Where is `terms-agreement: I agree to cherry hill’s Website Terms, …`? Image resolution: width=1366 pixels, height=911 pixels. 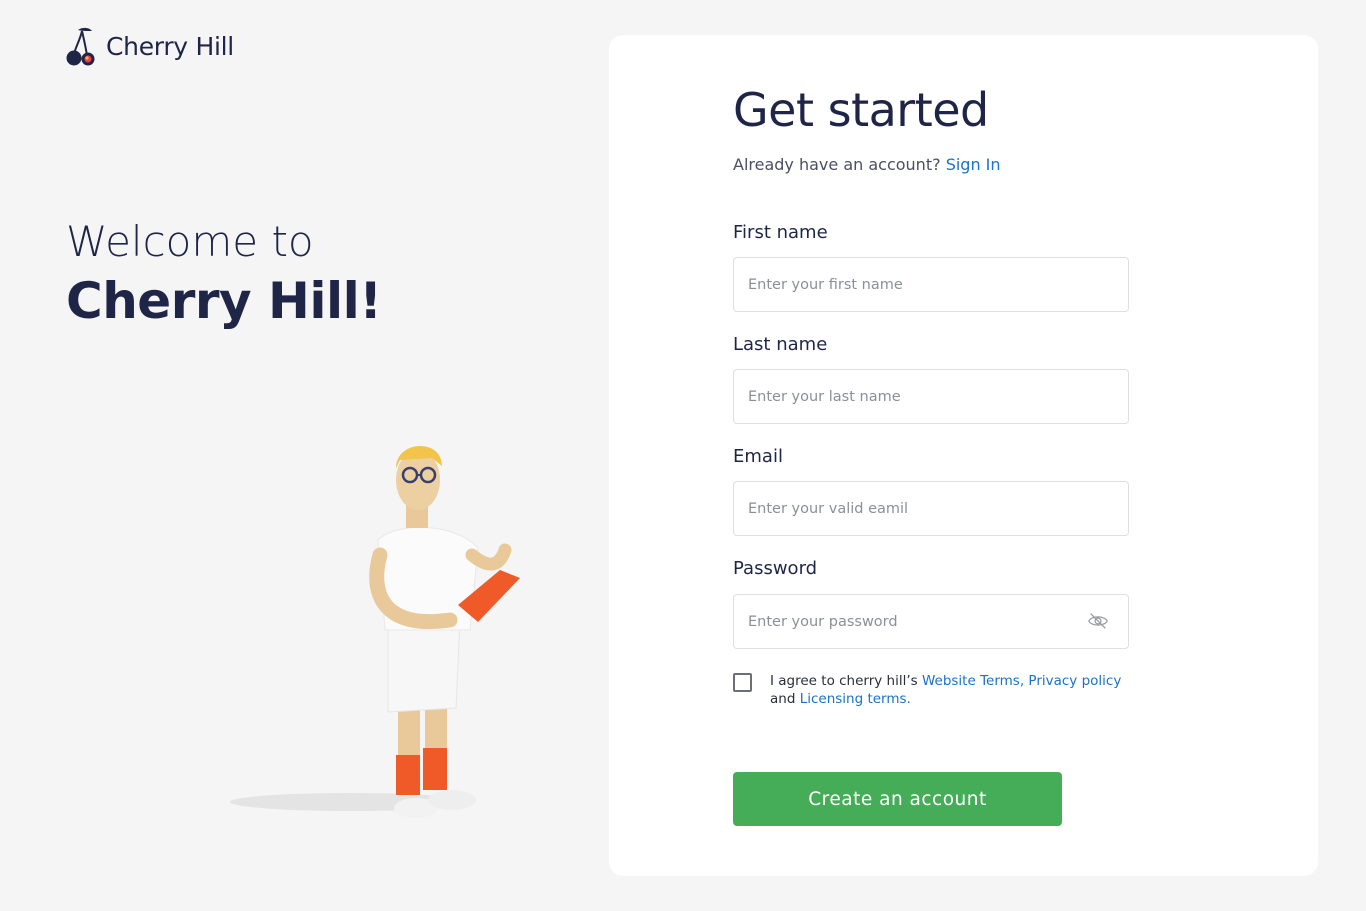 terms-agreement: I agree to cherry hill’s Website Terms, … is located at coordinates (933, 690).